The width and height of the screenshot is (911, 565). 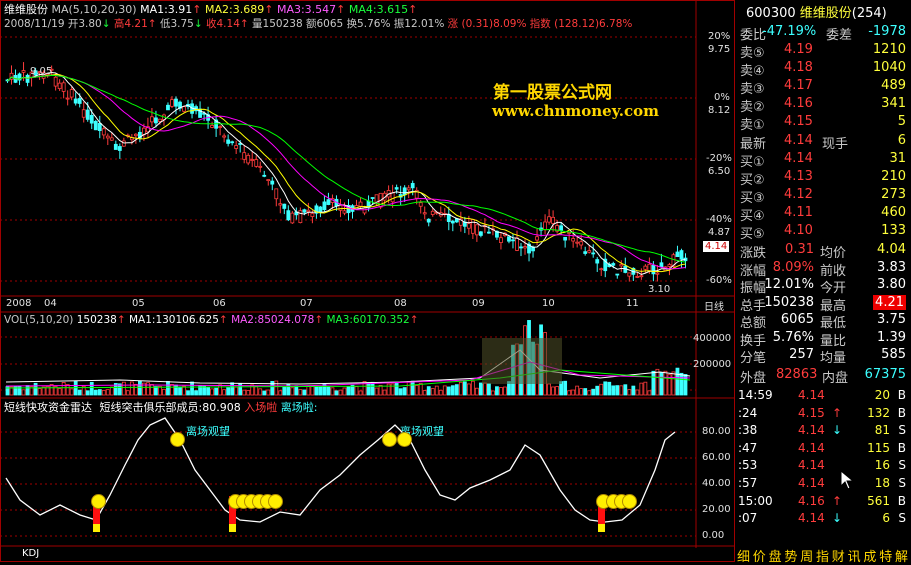 I want to click on trade-row: :38 4.14 ↓ 81 S, so click(x=823, y=430).